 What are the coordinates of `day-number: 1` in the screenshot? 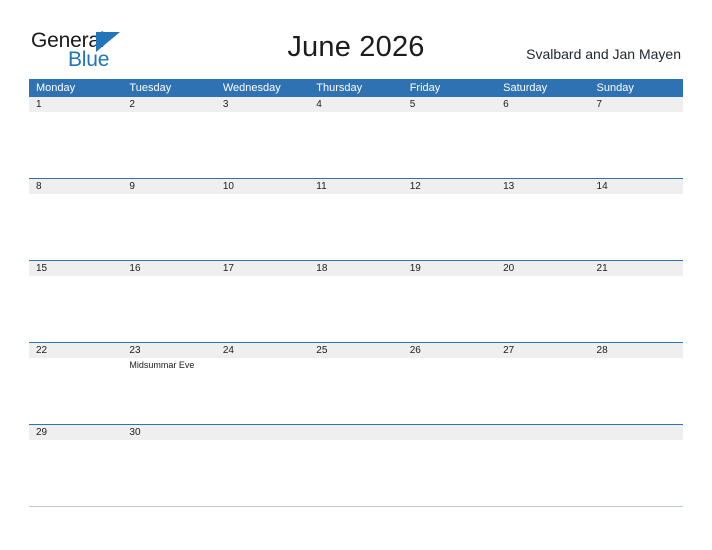 It's located at (39, 104).